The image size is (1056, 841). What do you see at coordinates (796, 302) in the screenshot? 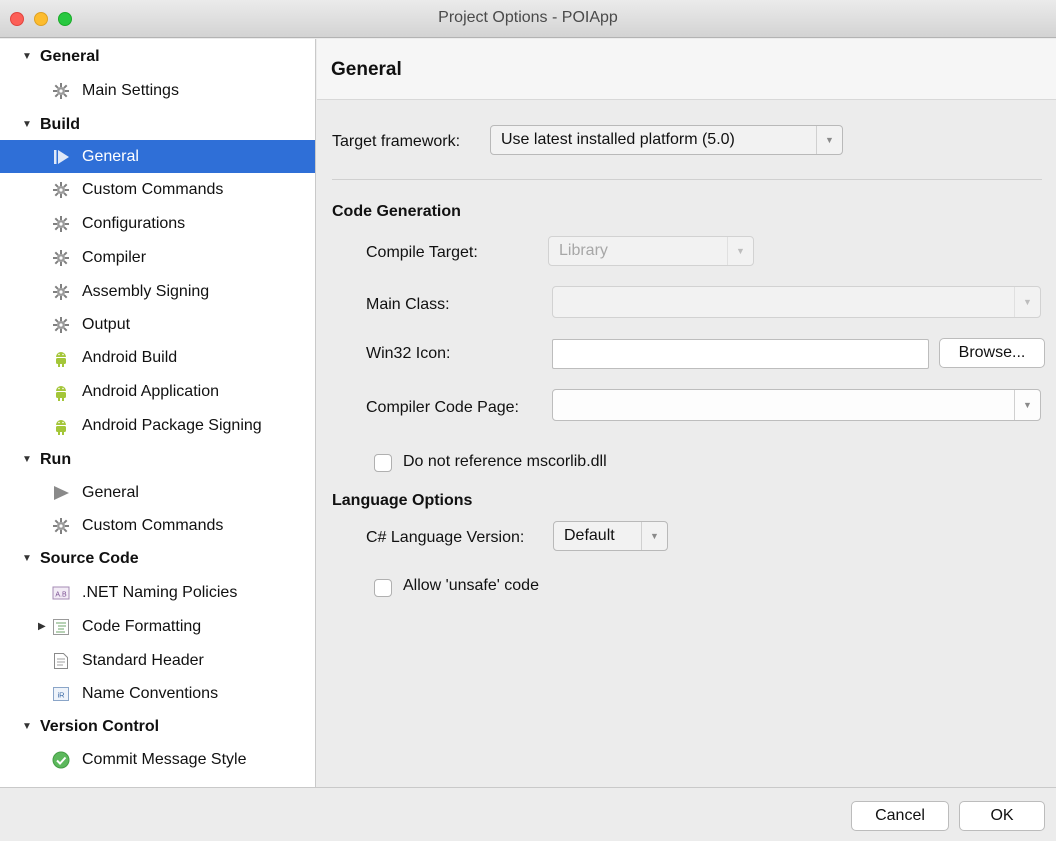
I see `main-class-select: ▼` at bounding box center [796, 302].